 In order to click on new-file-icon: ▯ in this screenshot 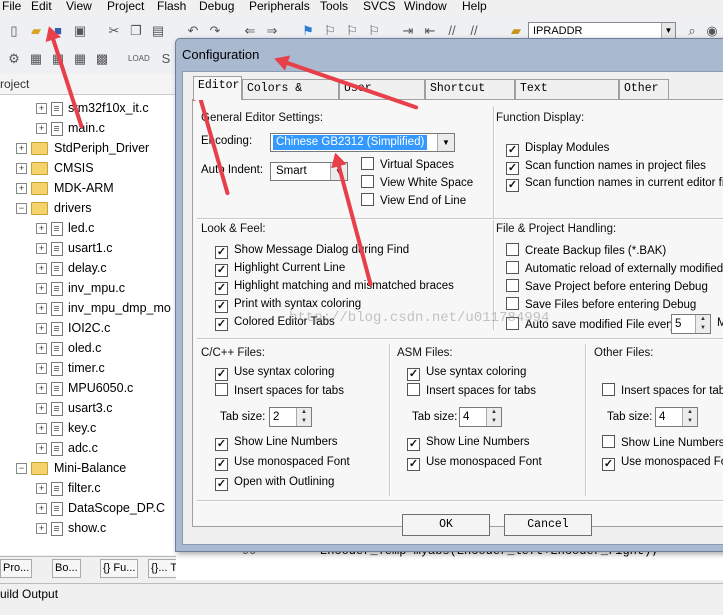, I will do `click(14, 31)`.